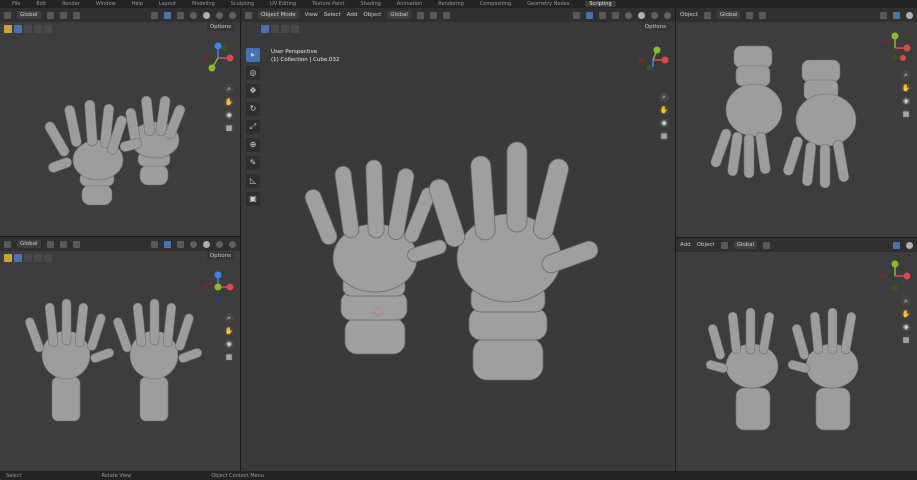 The width and height of the screenshot is (917, 480). Describe the element at coordinates (458, 475) in the screenshot. I see `status-bar: Select Rotate View Object Context Menu` at that location.